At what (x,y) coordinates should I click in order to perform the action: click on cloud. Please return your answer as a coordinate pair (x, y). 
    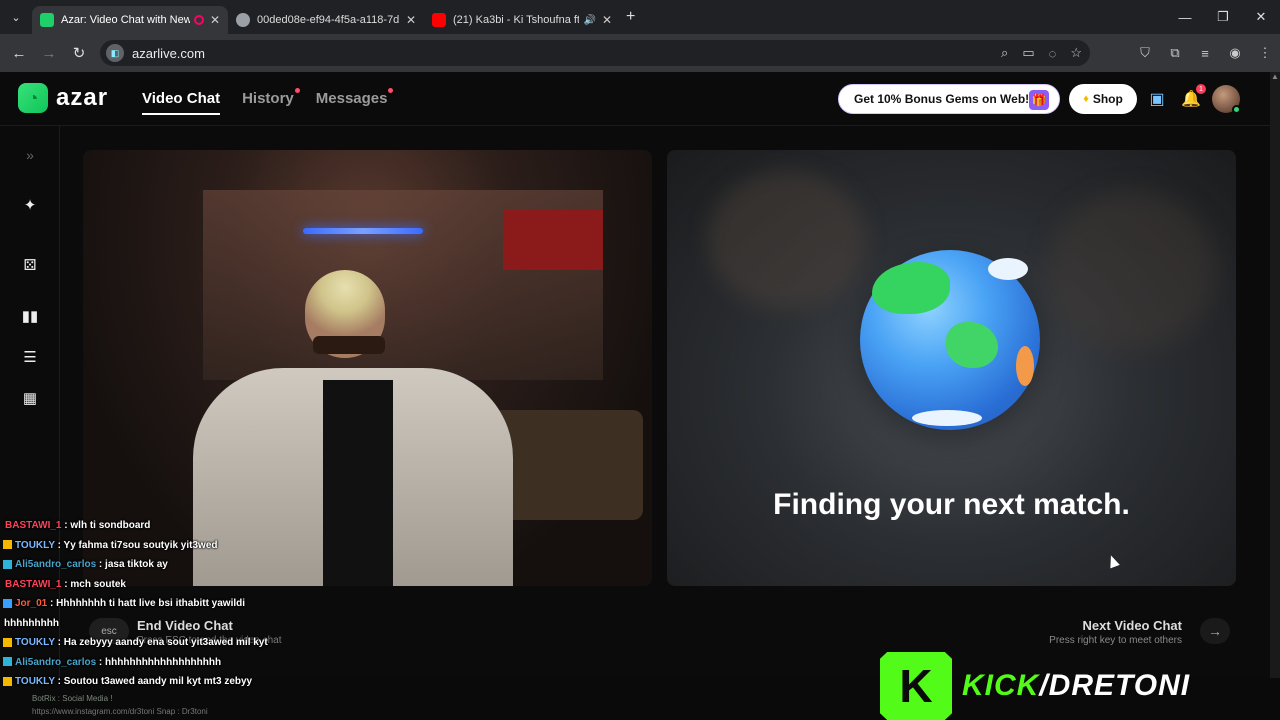
    Looking at the image, I should click on (947, 418).